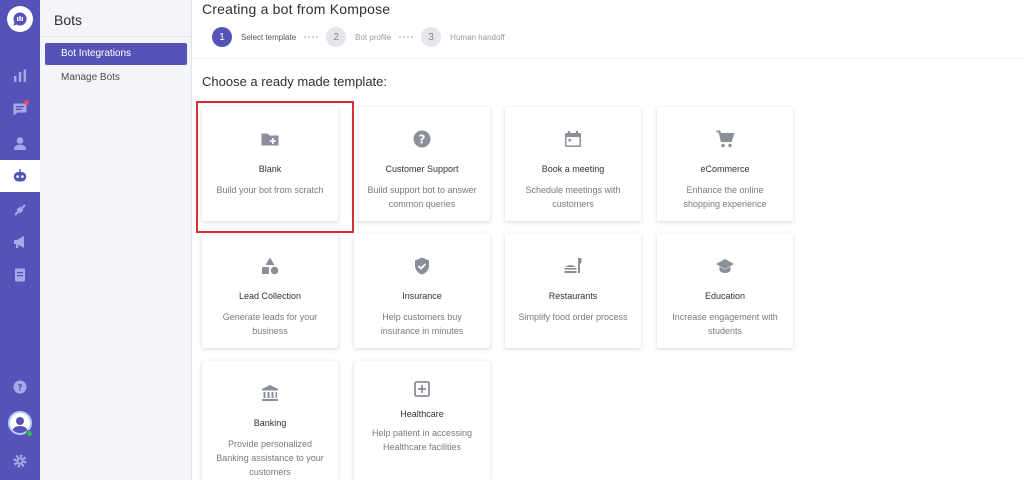  I want to click on campaigns-icon, so click(20, 242).